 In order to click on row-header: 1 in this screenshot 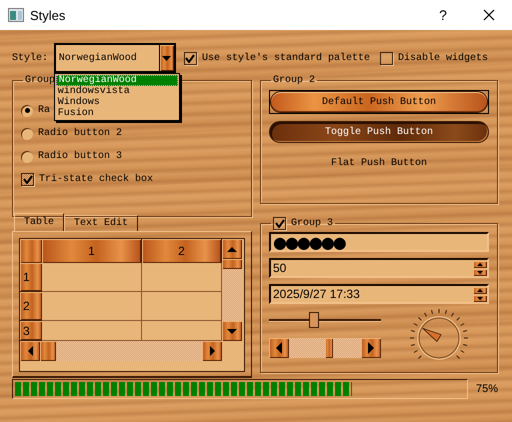, I will do `click(31, 277)`.